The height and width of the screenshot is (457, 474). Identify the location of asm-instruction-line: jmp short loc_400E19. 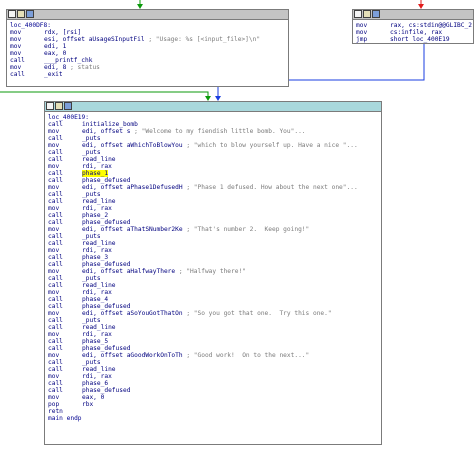
(413, 39).